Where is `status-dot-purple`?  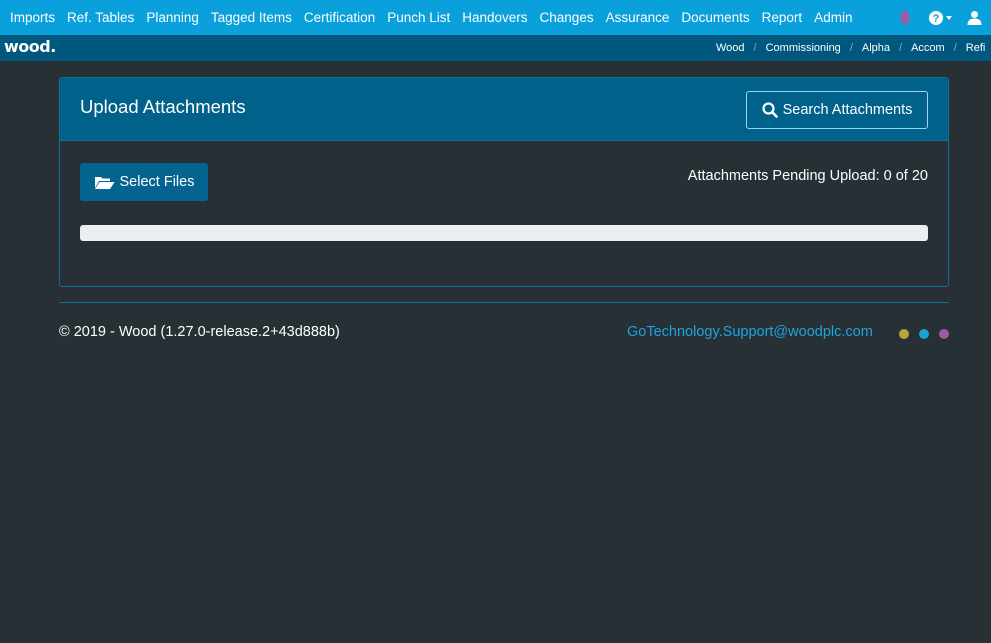 status-dot-purple is located at coordinates (944, 334).